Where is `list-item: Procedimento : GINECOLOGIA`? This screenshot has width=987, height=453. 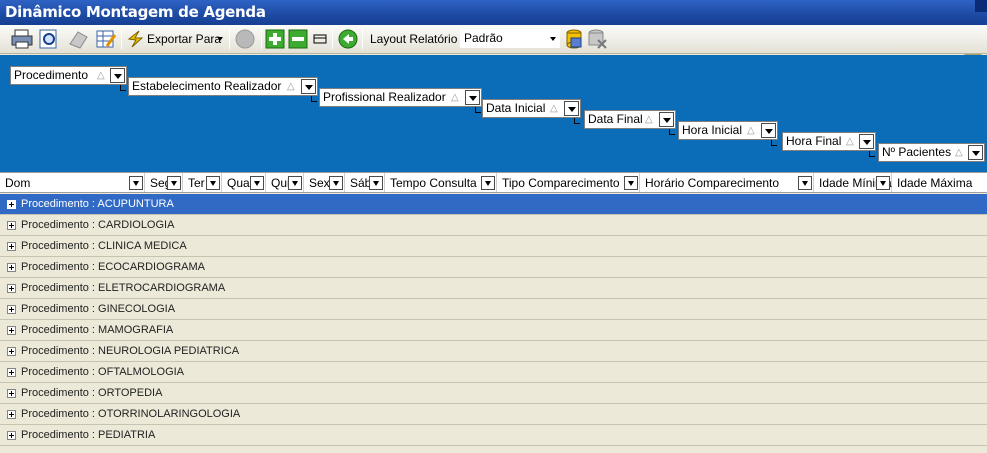
list-item: Procedimento : GINECOLOGIA is located at coordinates (493, 309).